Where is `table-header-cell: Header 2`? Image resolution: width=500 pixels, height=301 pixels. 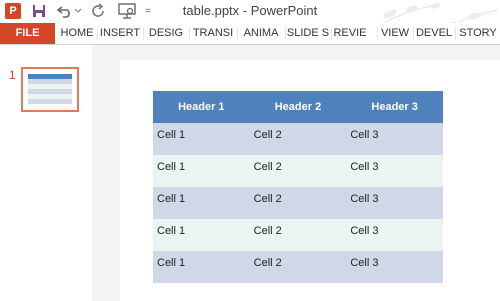
table-header-cell: Header 2 is located at coordinates (298, 107).